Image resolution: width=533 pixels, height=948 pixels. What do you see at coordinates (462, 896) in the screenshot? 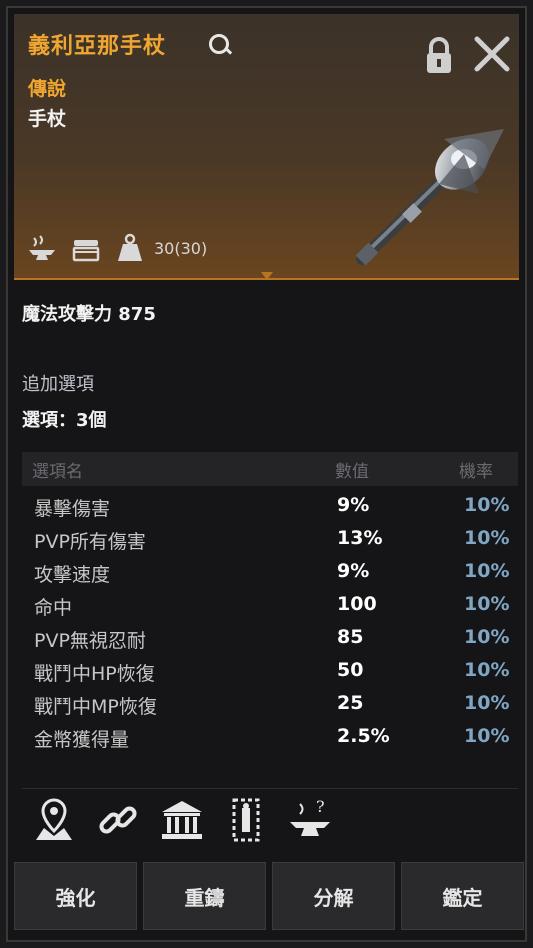
I see `appraise-button: 鑑定` at bounding box center [462, 896].